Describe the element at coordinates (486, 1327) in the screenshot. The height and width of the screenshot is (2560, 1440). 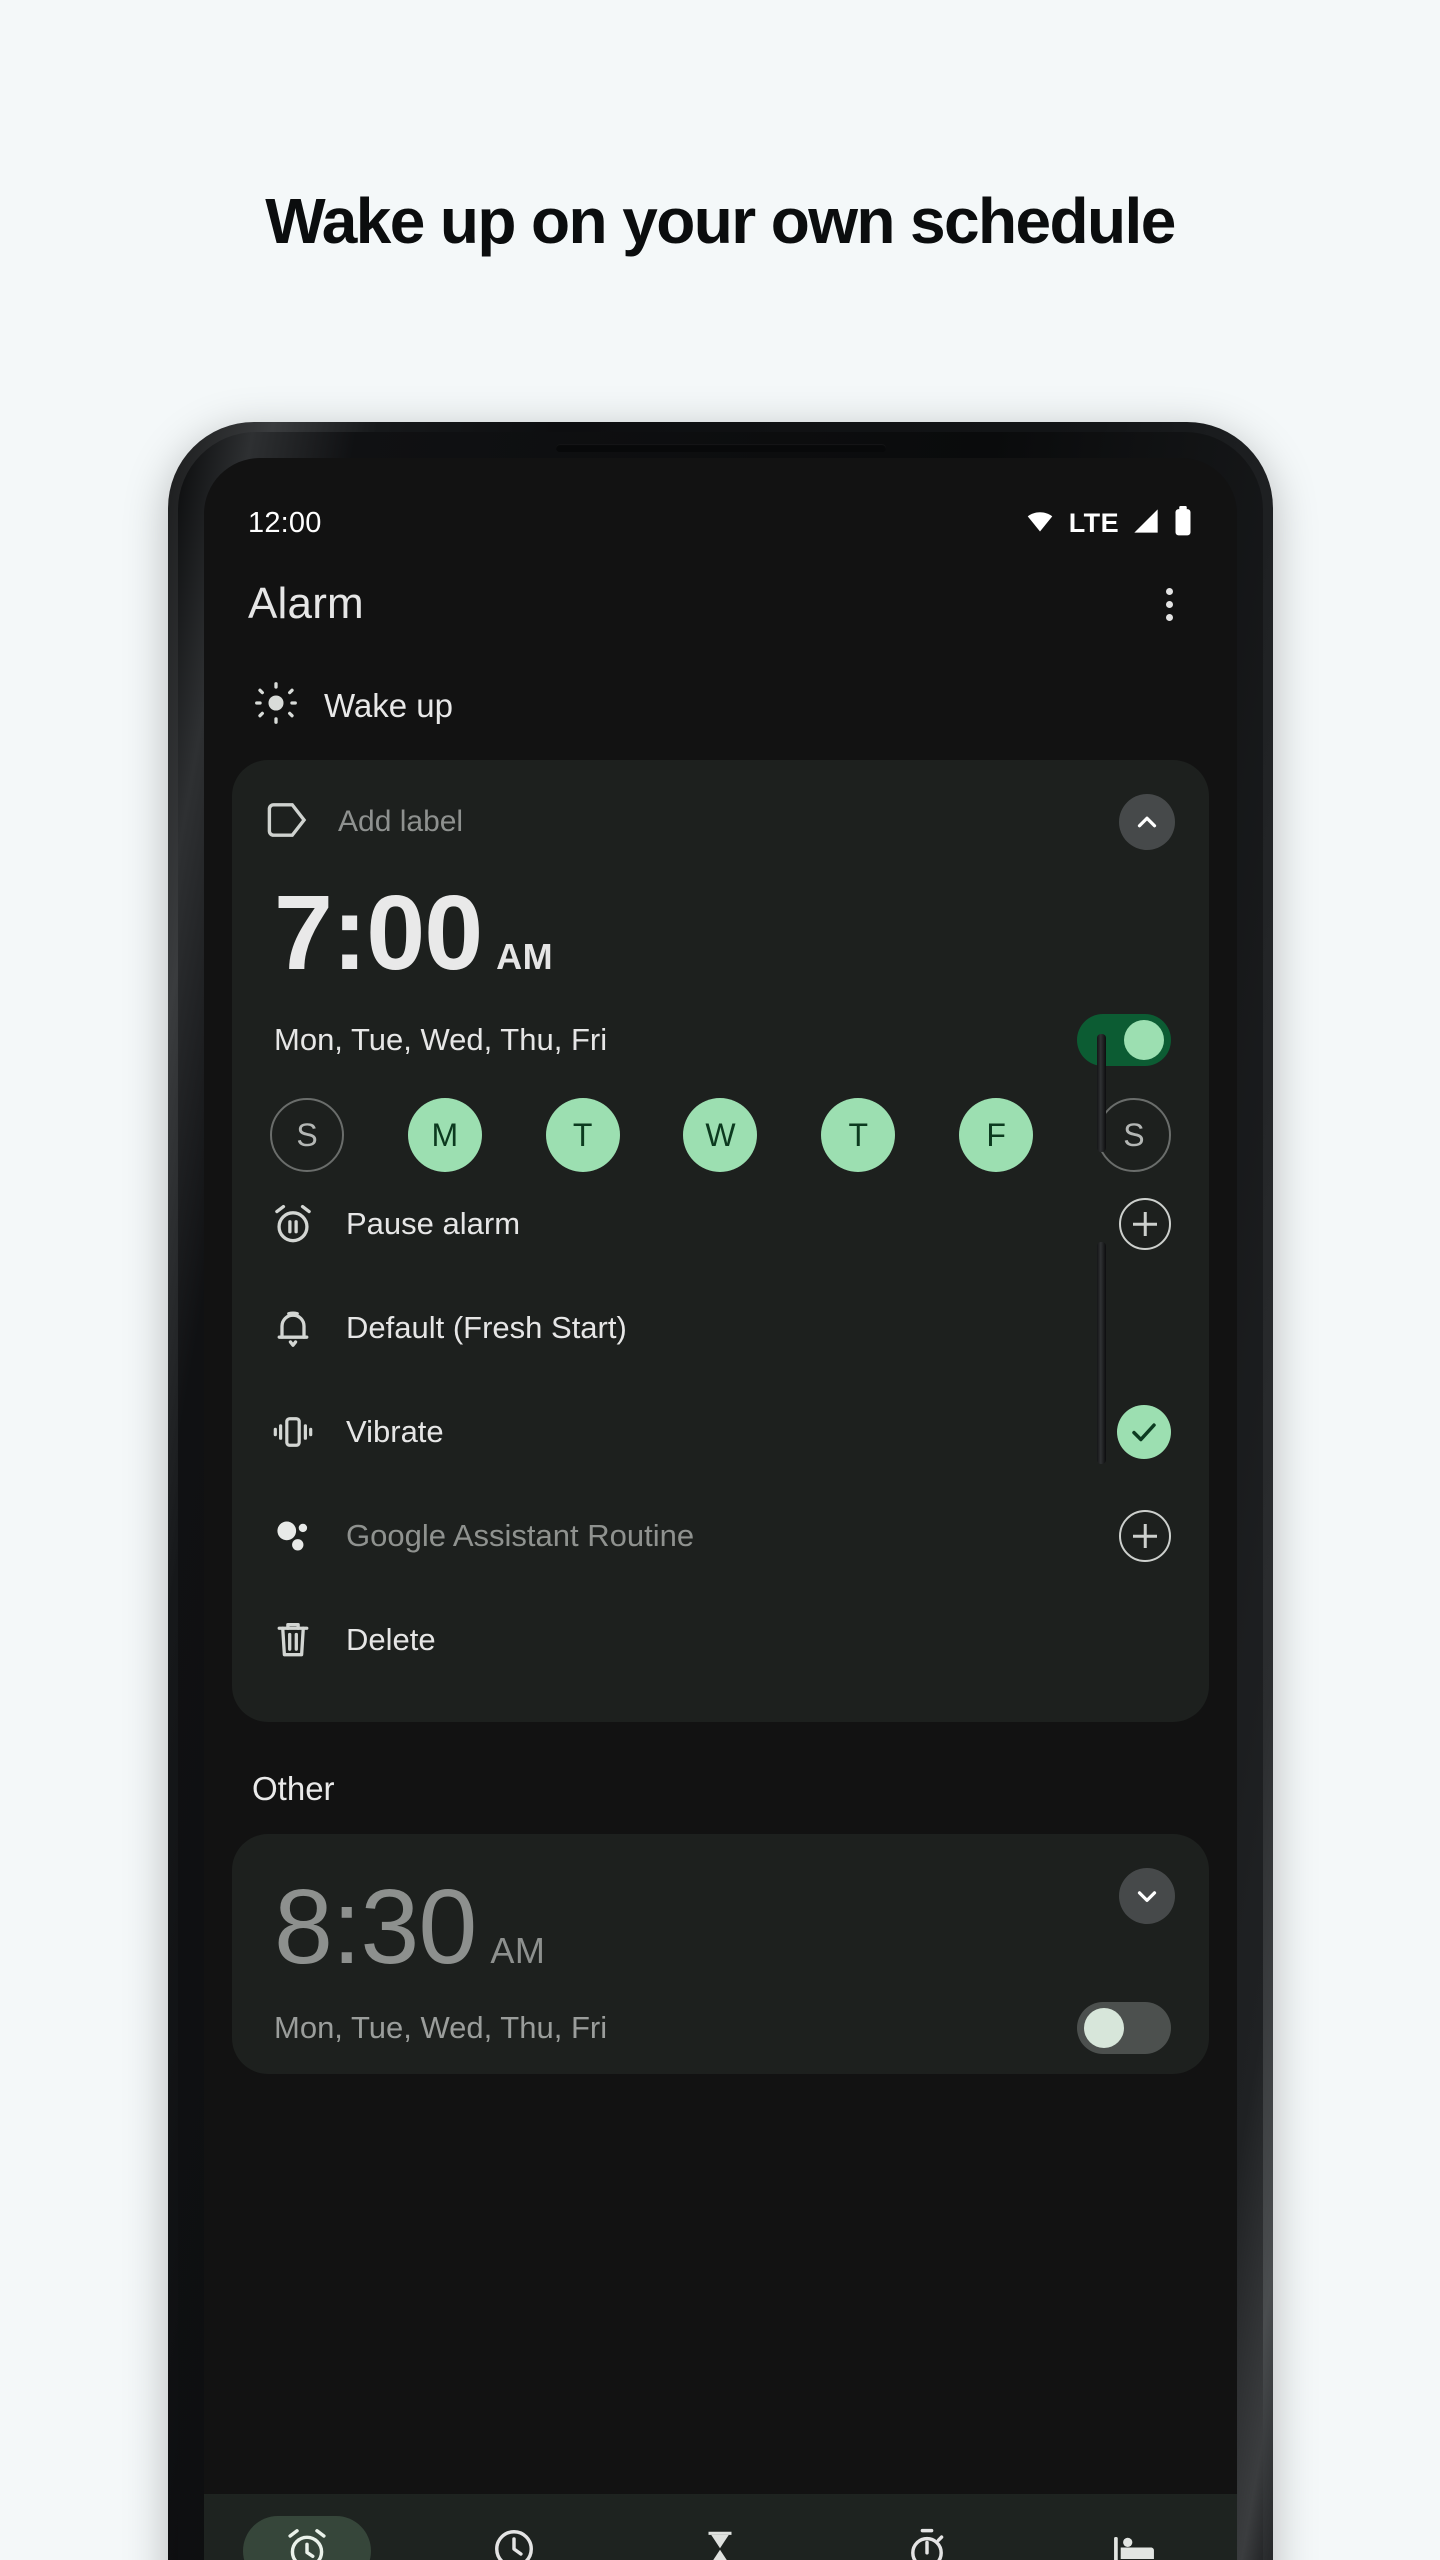
I see `option-label: Default (Fresh Start)` at that location.